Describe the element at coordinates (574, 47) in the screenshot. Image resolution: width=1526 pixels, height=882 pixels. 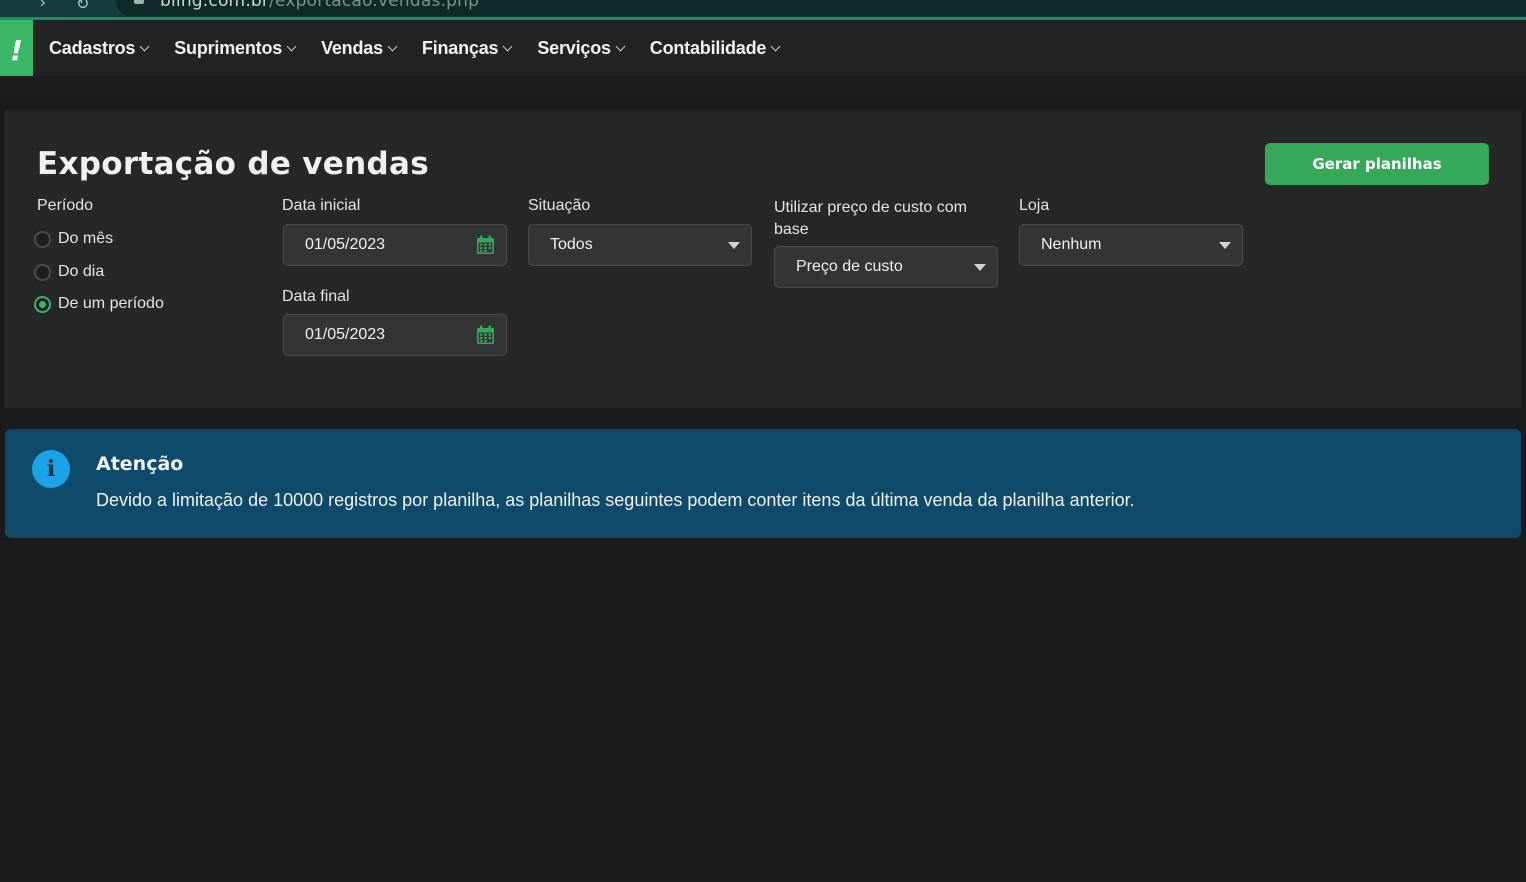
I see `menu-servicos-label: Serviços` at that location.